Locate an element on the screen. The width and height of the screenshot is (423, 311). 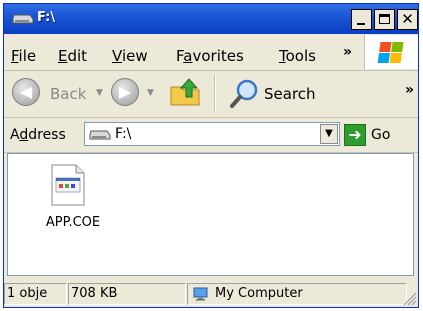
menu-file: File is located at coordinates (23, 56).